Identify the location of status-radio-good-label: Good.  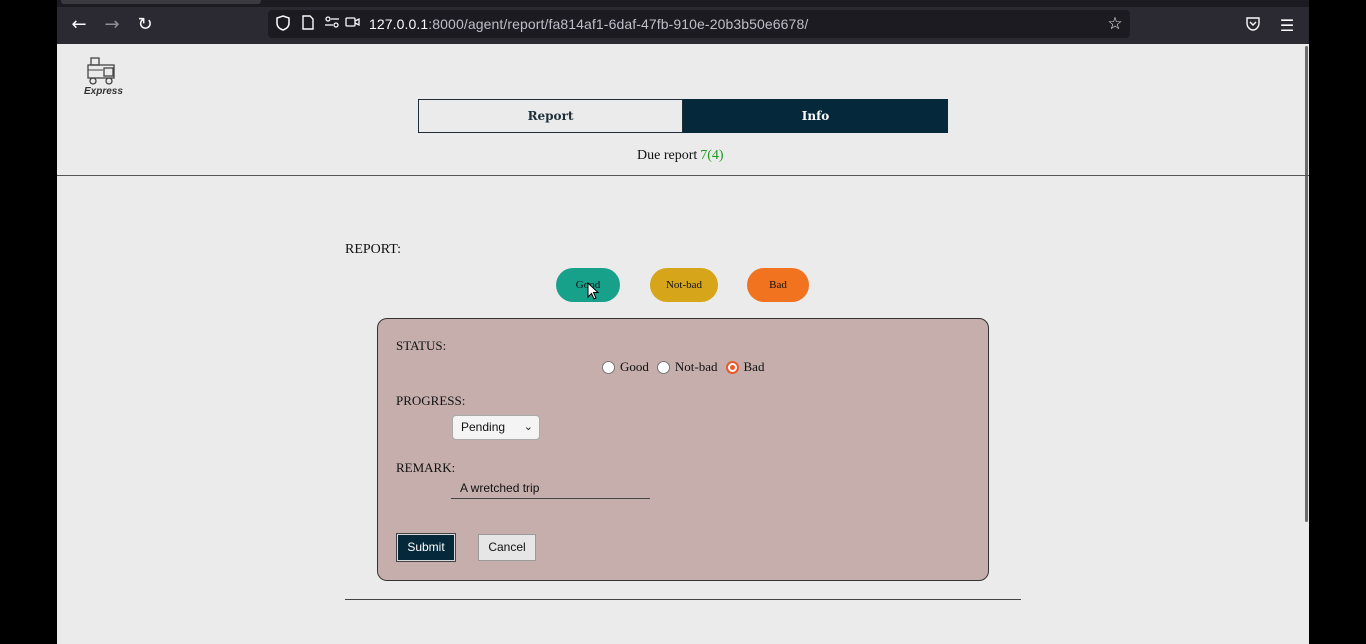
(634, 366).